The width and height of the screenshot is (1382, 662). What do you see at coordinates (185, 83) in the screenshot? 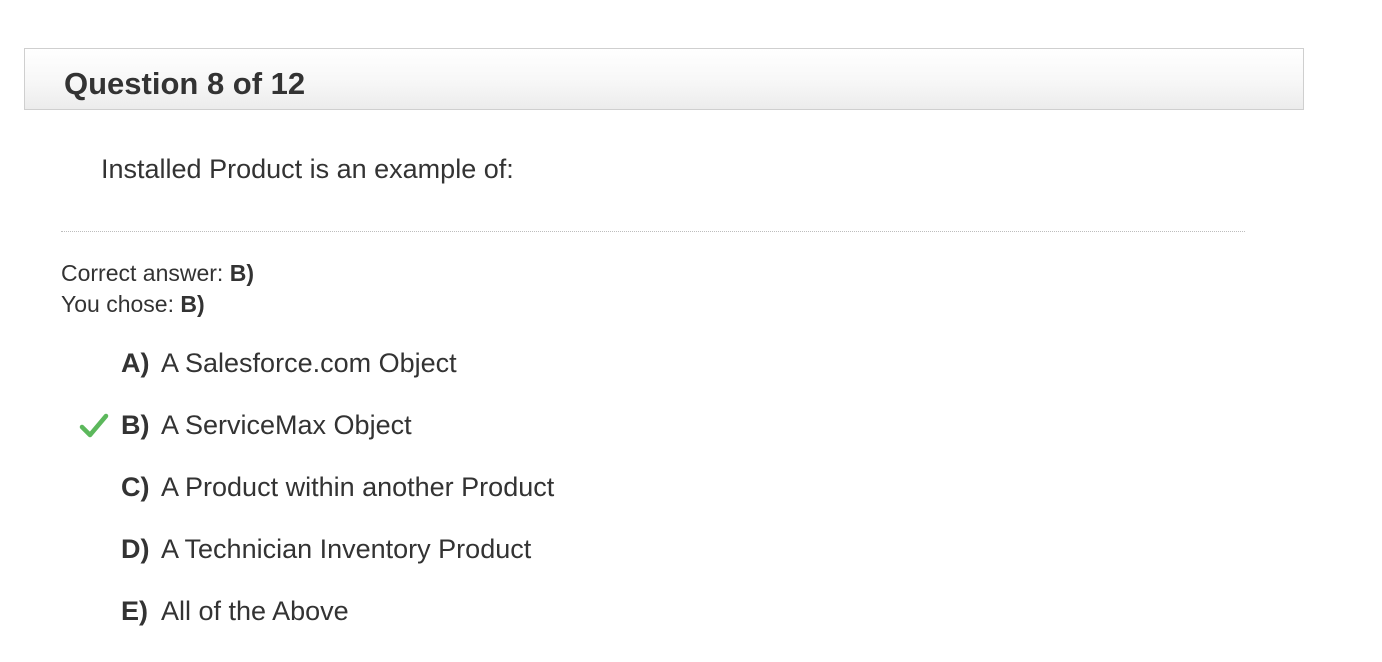
I see `question-title: Question 8 of 12` at bounding box center [185, 83].